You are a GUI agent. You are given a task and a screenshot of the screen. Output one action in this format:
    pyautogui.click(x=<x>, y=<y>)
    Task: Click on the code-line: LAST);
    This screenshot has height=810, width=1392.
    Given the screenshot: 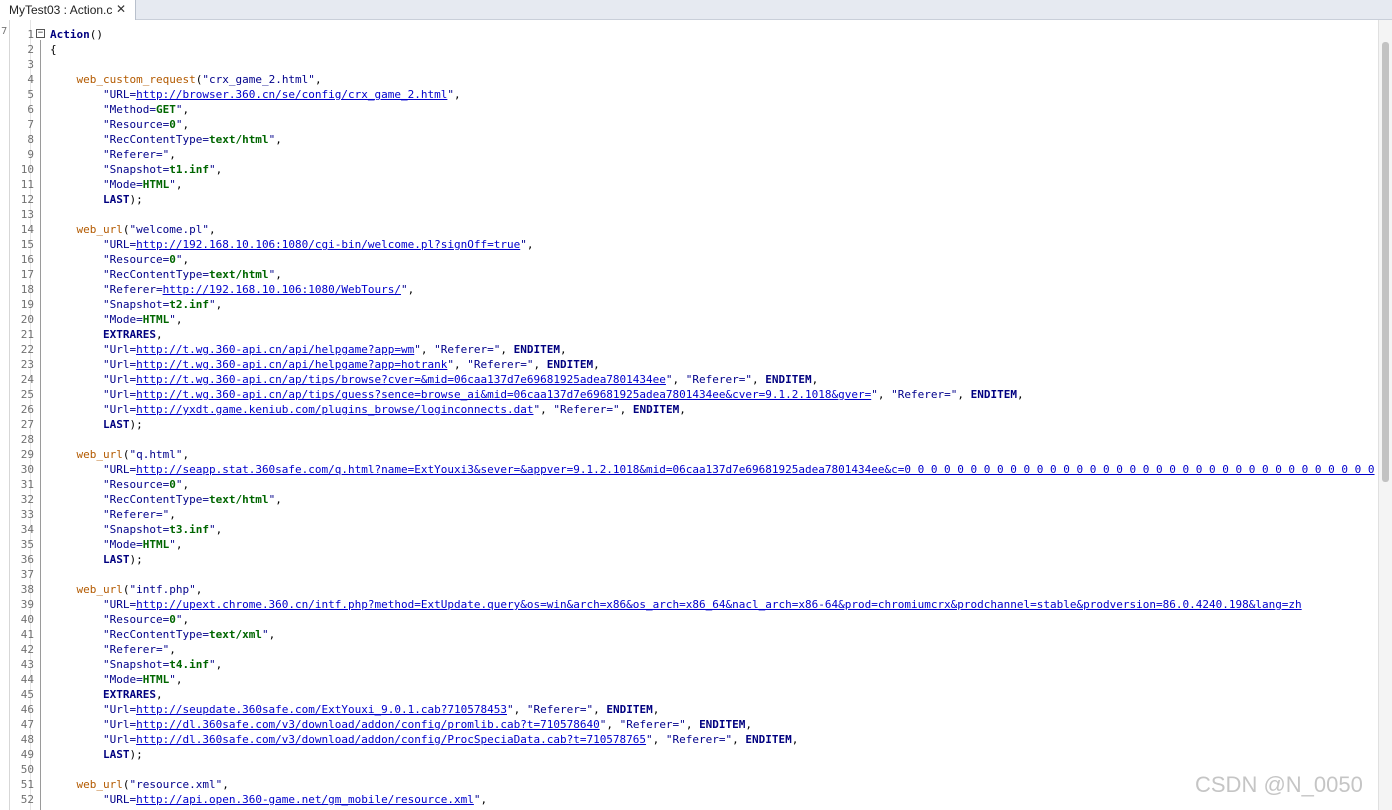 What is the action you would take?
    pyautogui.click(x=713, y=424)
    